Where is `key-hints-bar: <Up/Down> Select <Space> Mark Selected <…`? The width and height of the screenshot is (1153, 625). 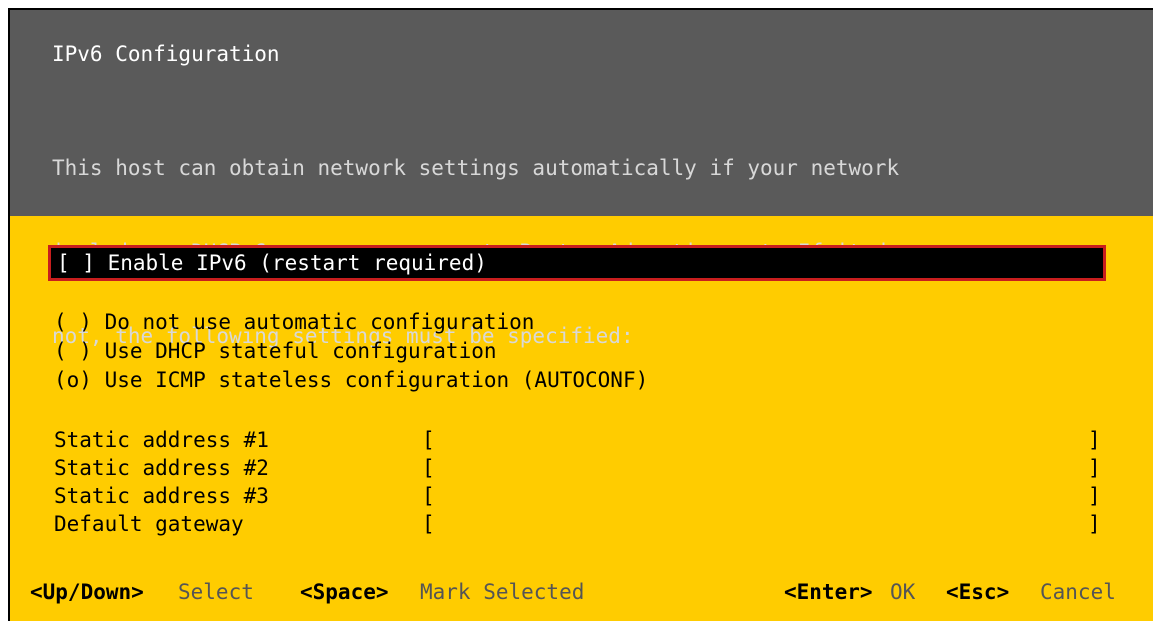 key-hints-bar: <Up/Down> Select <Space> Mark Selected <… is located at coordinates (581, 592).